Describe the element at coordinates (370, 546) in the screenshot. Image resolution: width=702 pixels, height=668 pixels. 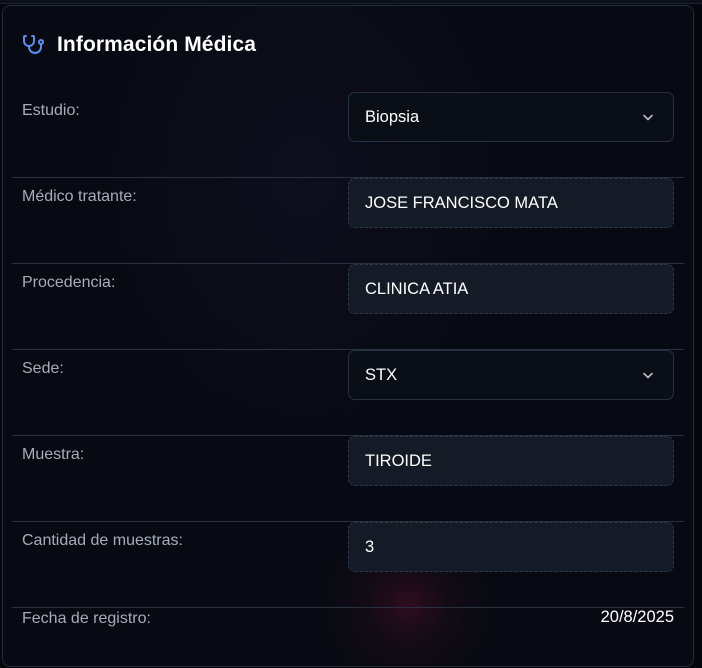
I see `cantidad-value: 3` at that location.